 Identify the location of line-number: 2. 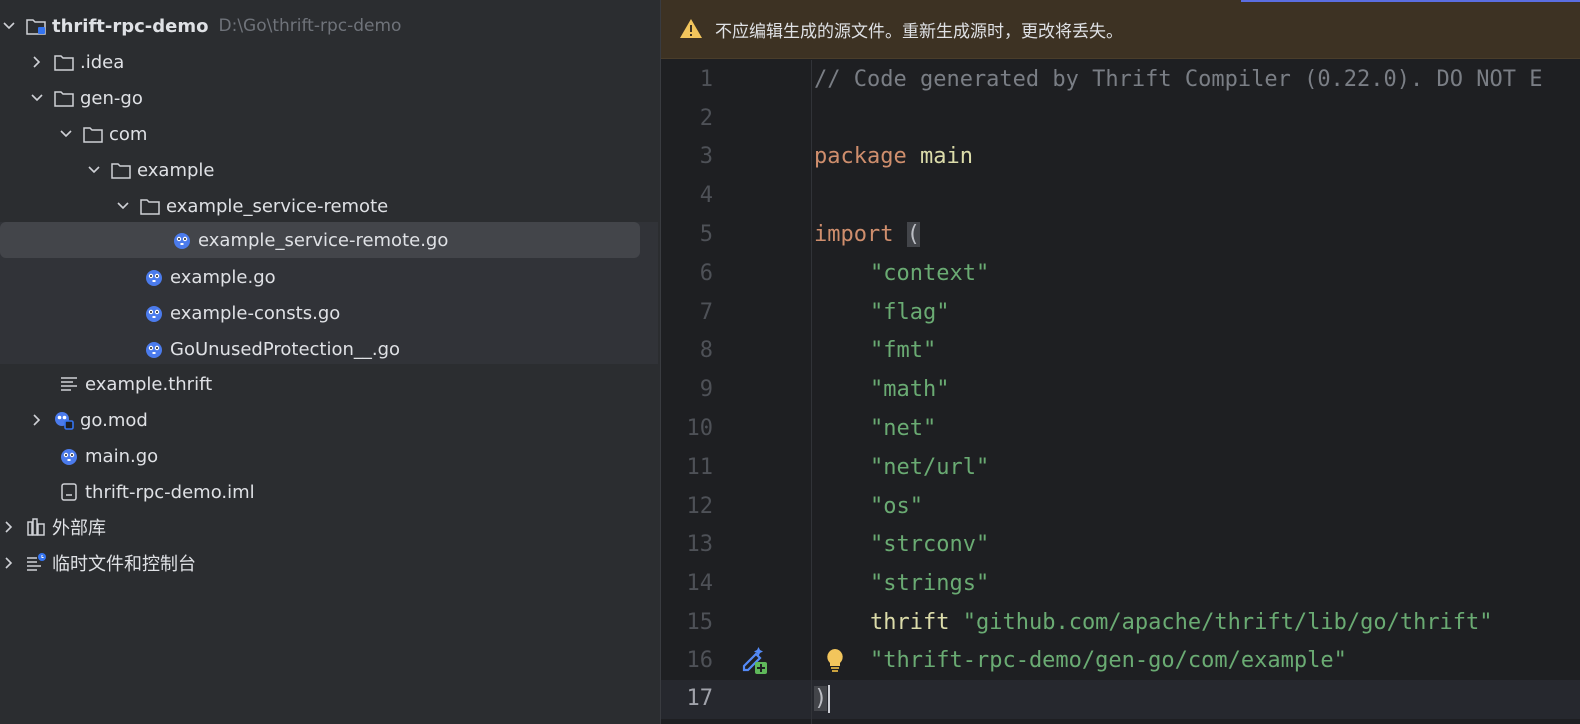
(687, 119).